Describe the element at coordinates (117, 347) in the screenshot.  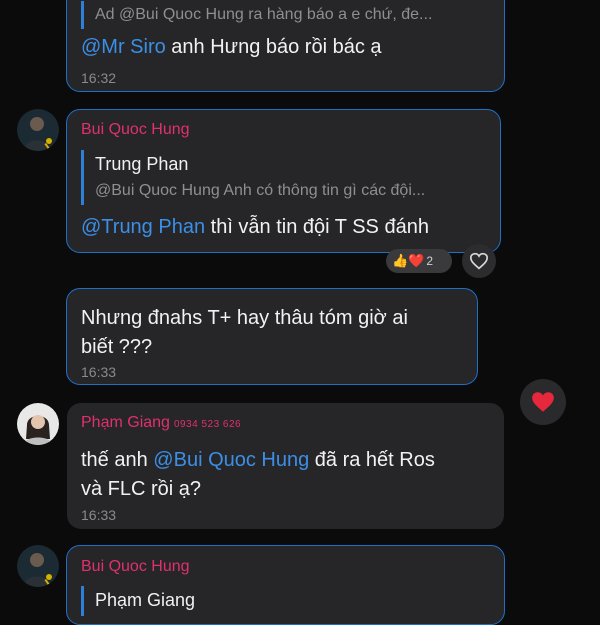
I see `message-line-2: biết ???` at that location.